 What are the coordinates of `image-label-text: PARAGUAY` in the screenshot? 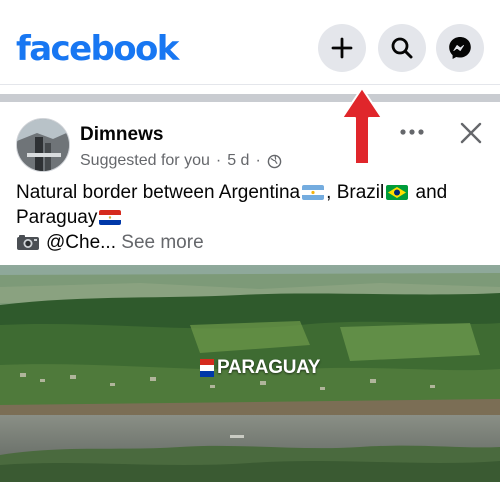 It's located at (269, 367).